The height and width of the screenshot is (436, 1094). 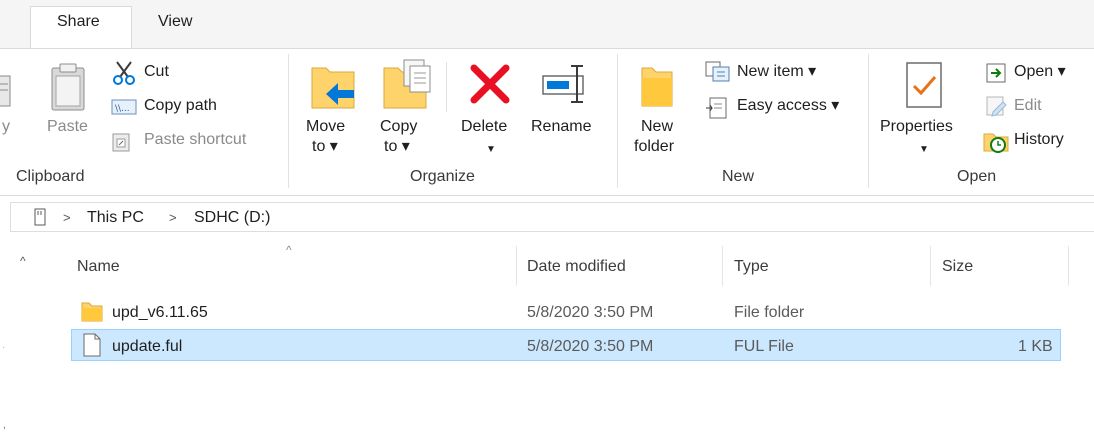 I want to click on file-icon, so click(x=92, y=345).